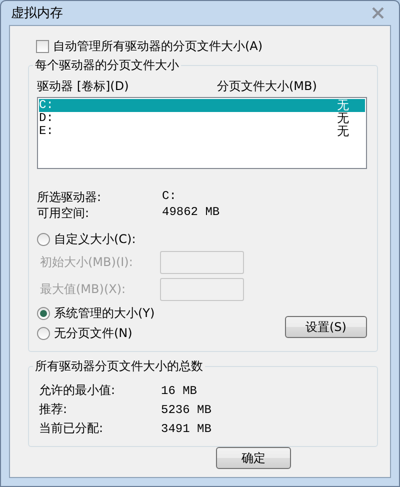 The image size is (400, 487). What do you see at coordinates (169, 197) in the screenshot?
I see `info-value: C:` at bounding box center [169, 197].